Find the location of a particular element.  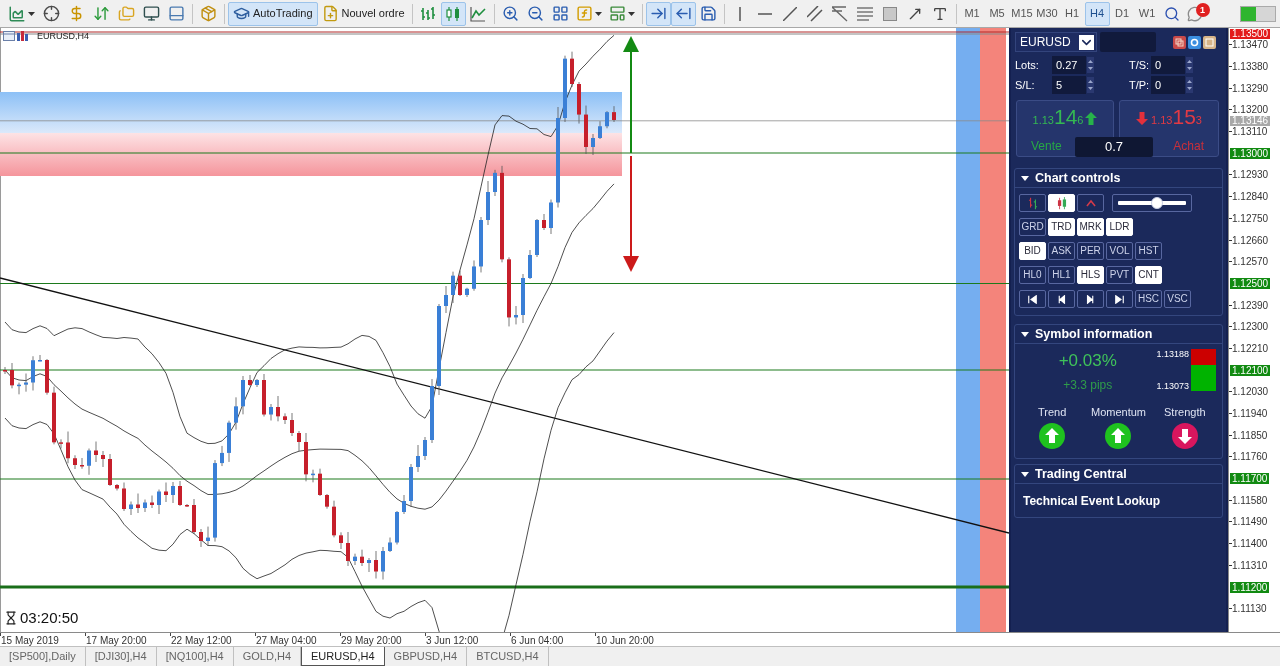

timeframe-button: M30 is located at coordinates (1047, 13).